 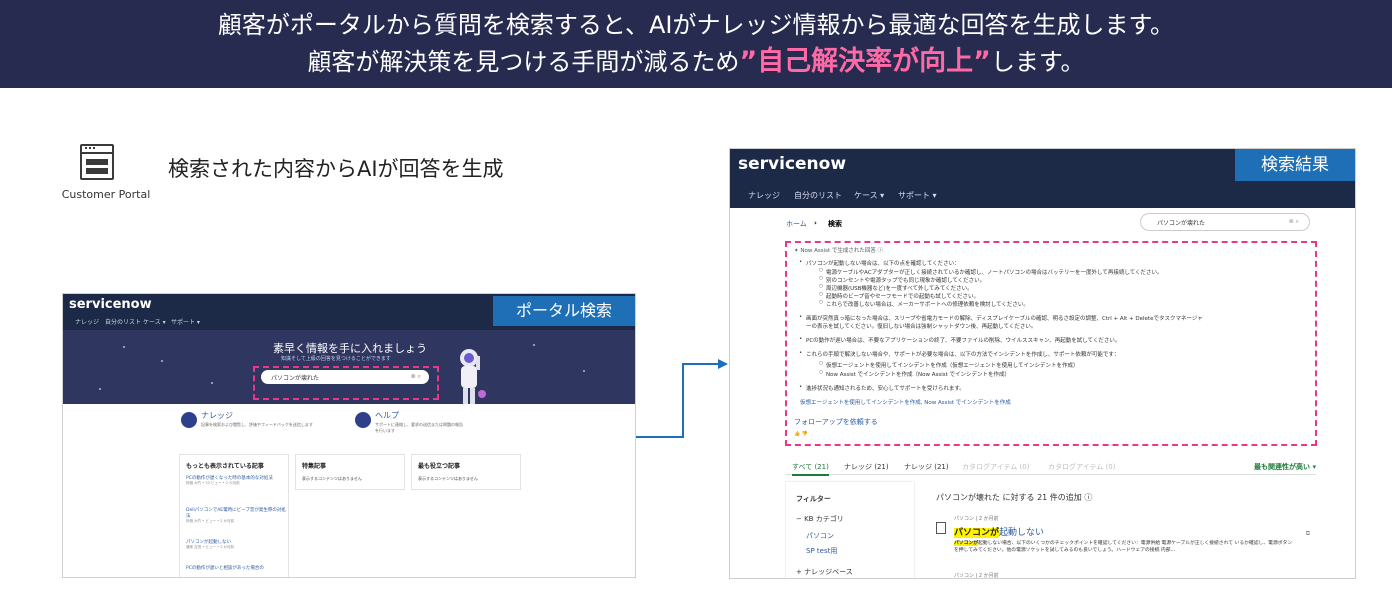 What do you see at coordinates (217, 415) in the screenshot?
I see `card-knowledge-title: ナレッジ` at bounding box center [217, 415].